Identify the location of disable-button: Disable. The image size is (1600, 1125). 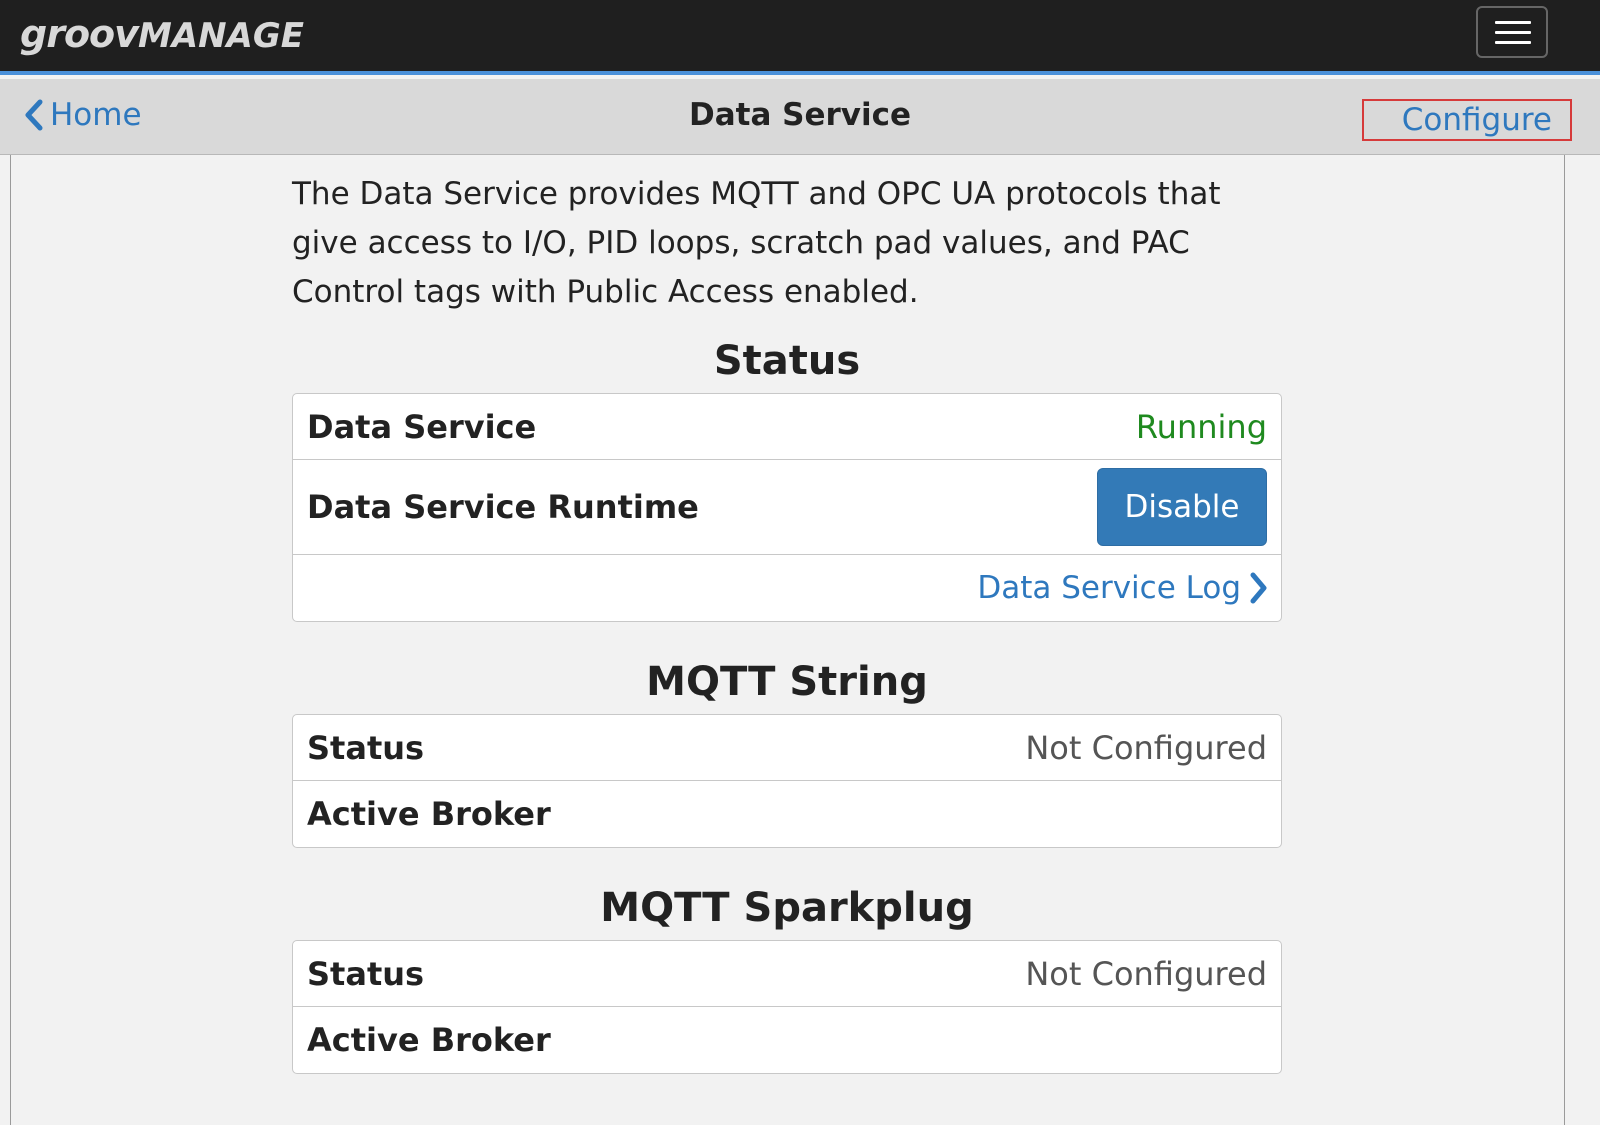
(1182, 507).